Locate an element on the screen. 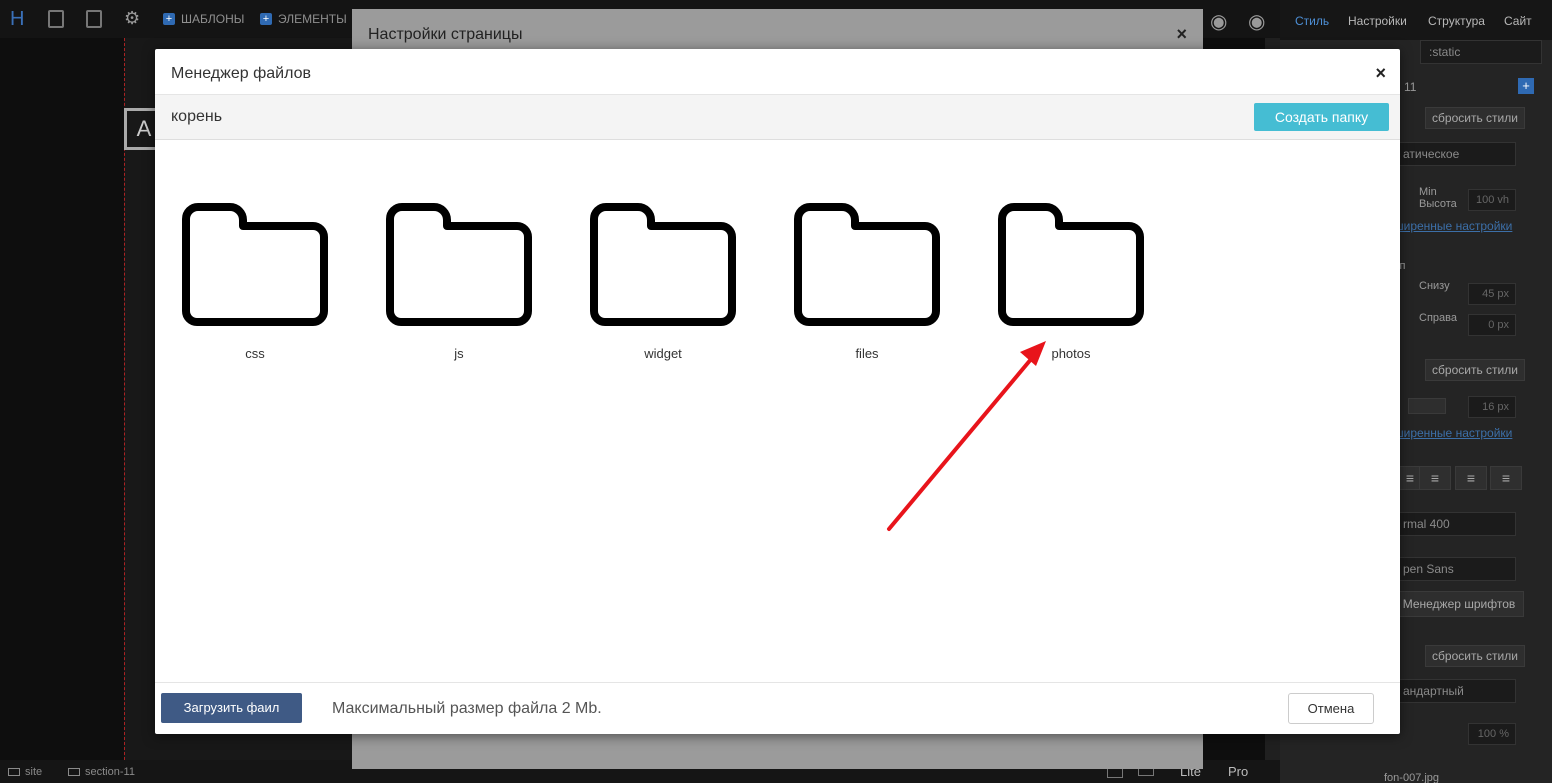 Image resolution: width=1552 pixels, height=783 pixels. modal-title: Менеджер файлов is located at coordinates (241, 73).